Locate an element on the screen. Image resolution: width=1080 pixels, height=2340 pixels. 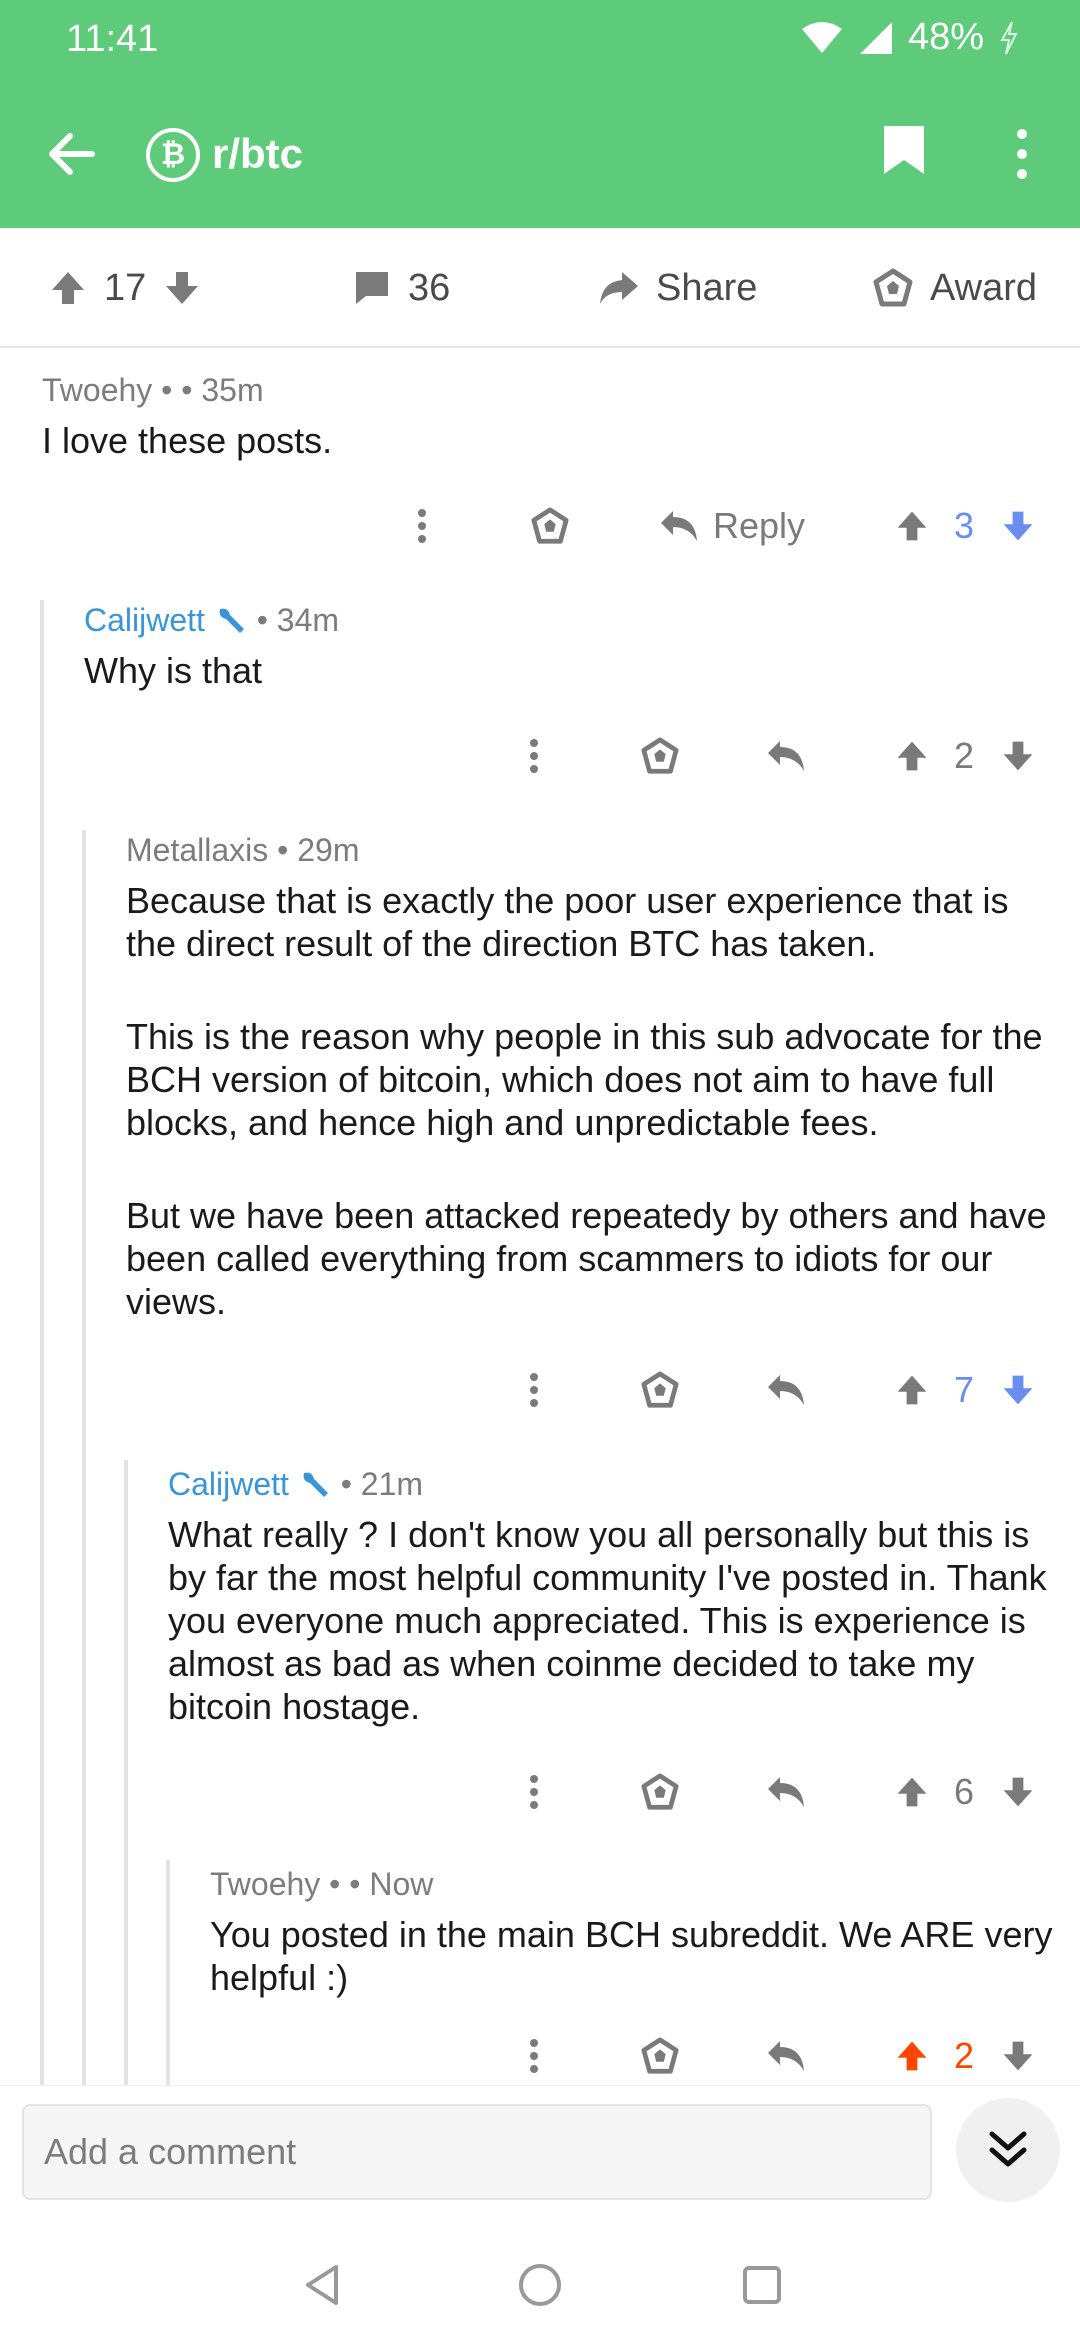
status-time: 11:41 is located at coordinates (112, 39).